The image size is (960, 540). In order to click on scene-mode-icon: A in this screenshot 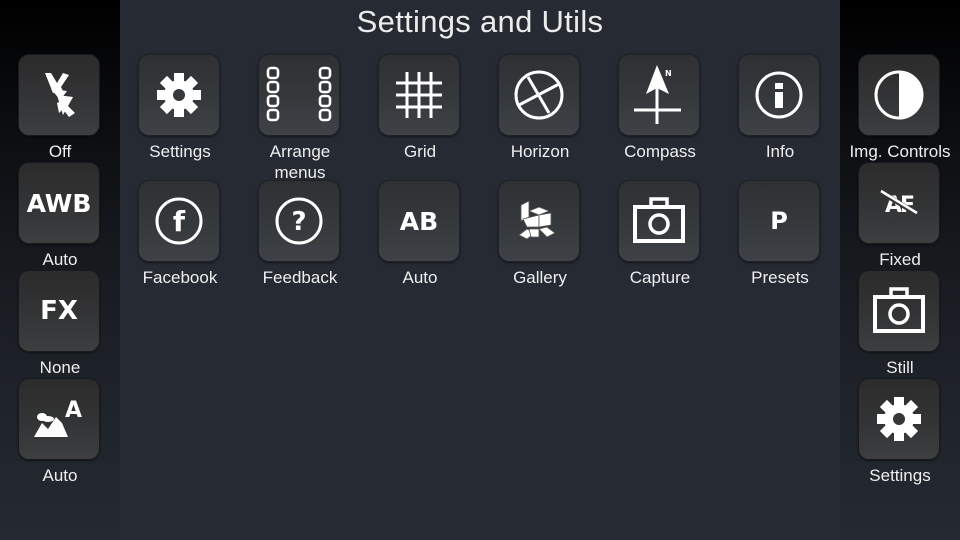, I will do `click(58, 417)`.